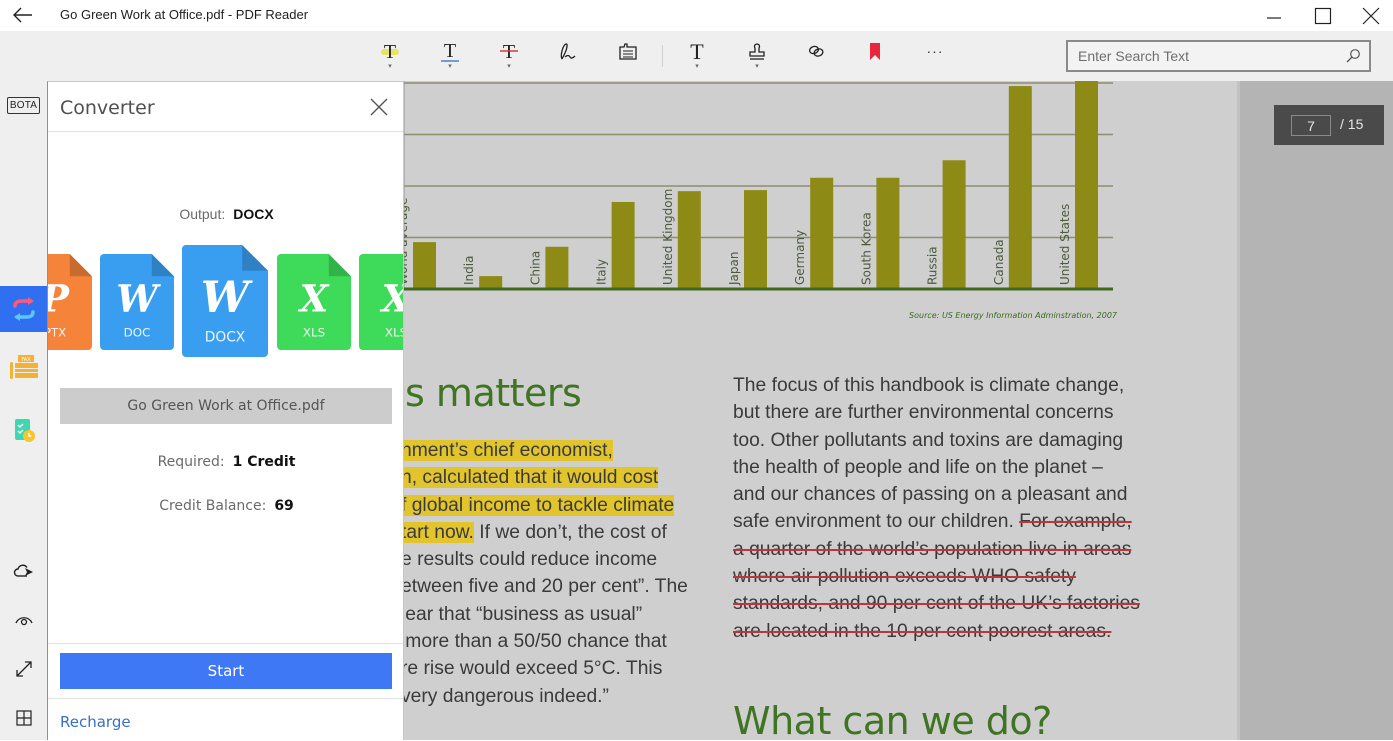 The width and height of the screenshot is (1393, 741). What do you see at coordinates (509, 51) in the screenshot?
I see `strikethrough-text-icon: T` at bounding box center [509, 51].